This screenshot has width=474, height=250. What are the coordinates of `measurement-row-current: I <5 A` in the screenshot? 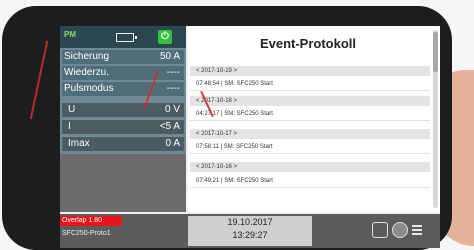 It's located at (123, 126).